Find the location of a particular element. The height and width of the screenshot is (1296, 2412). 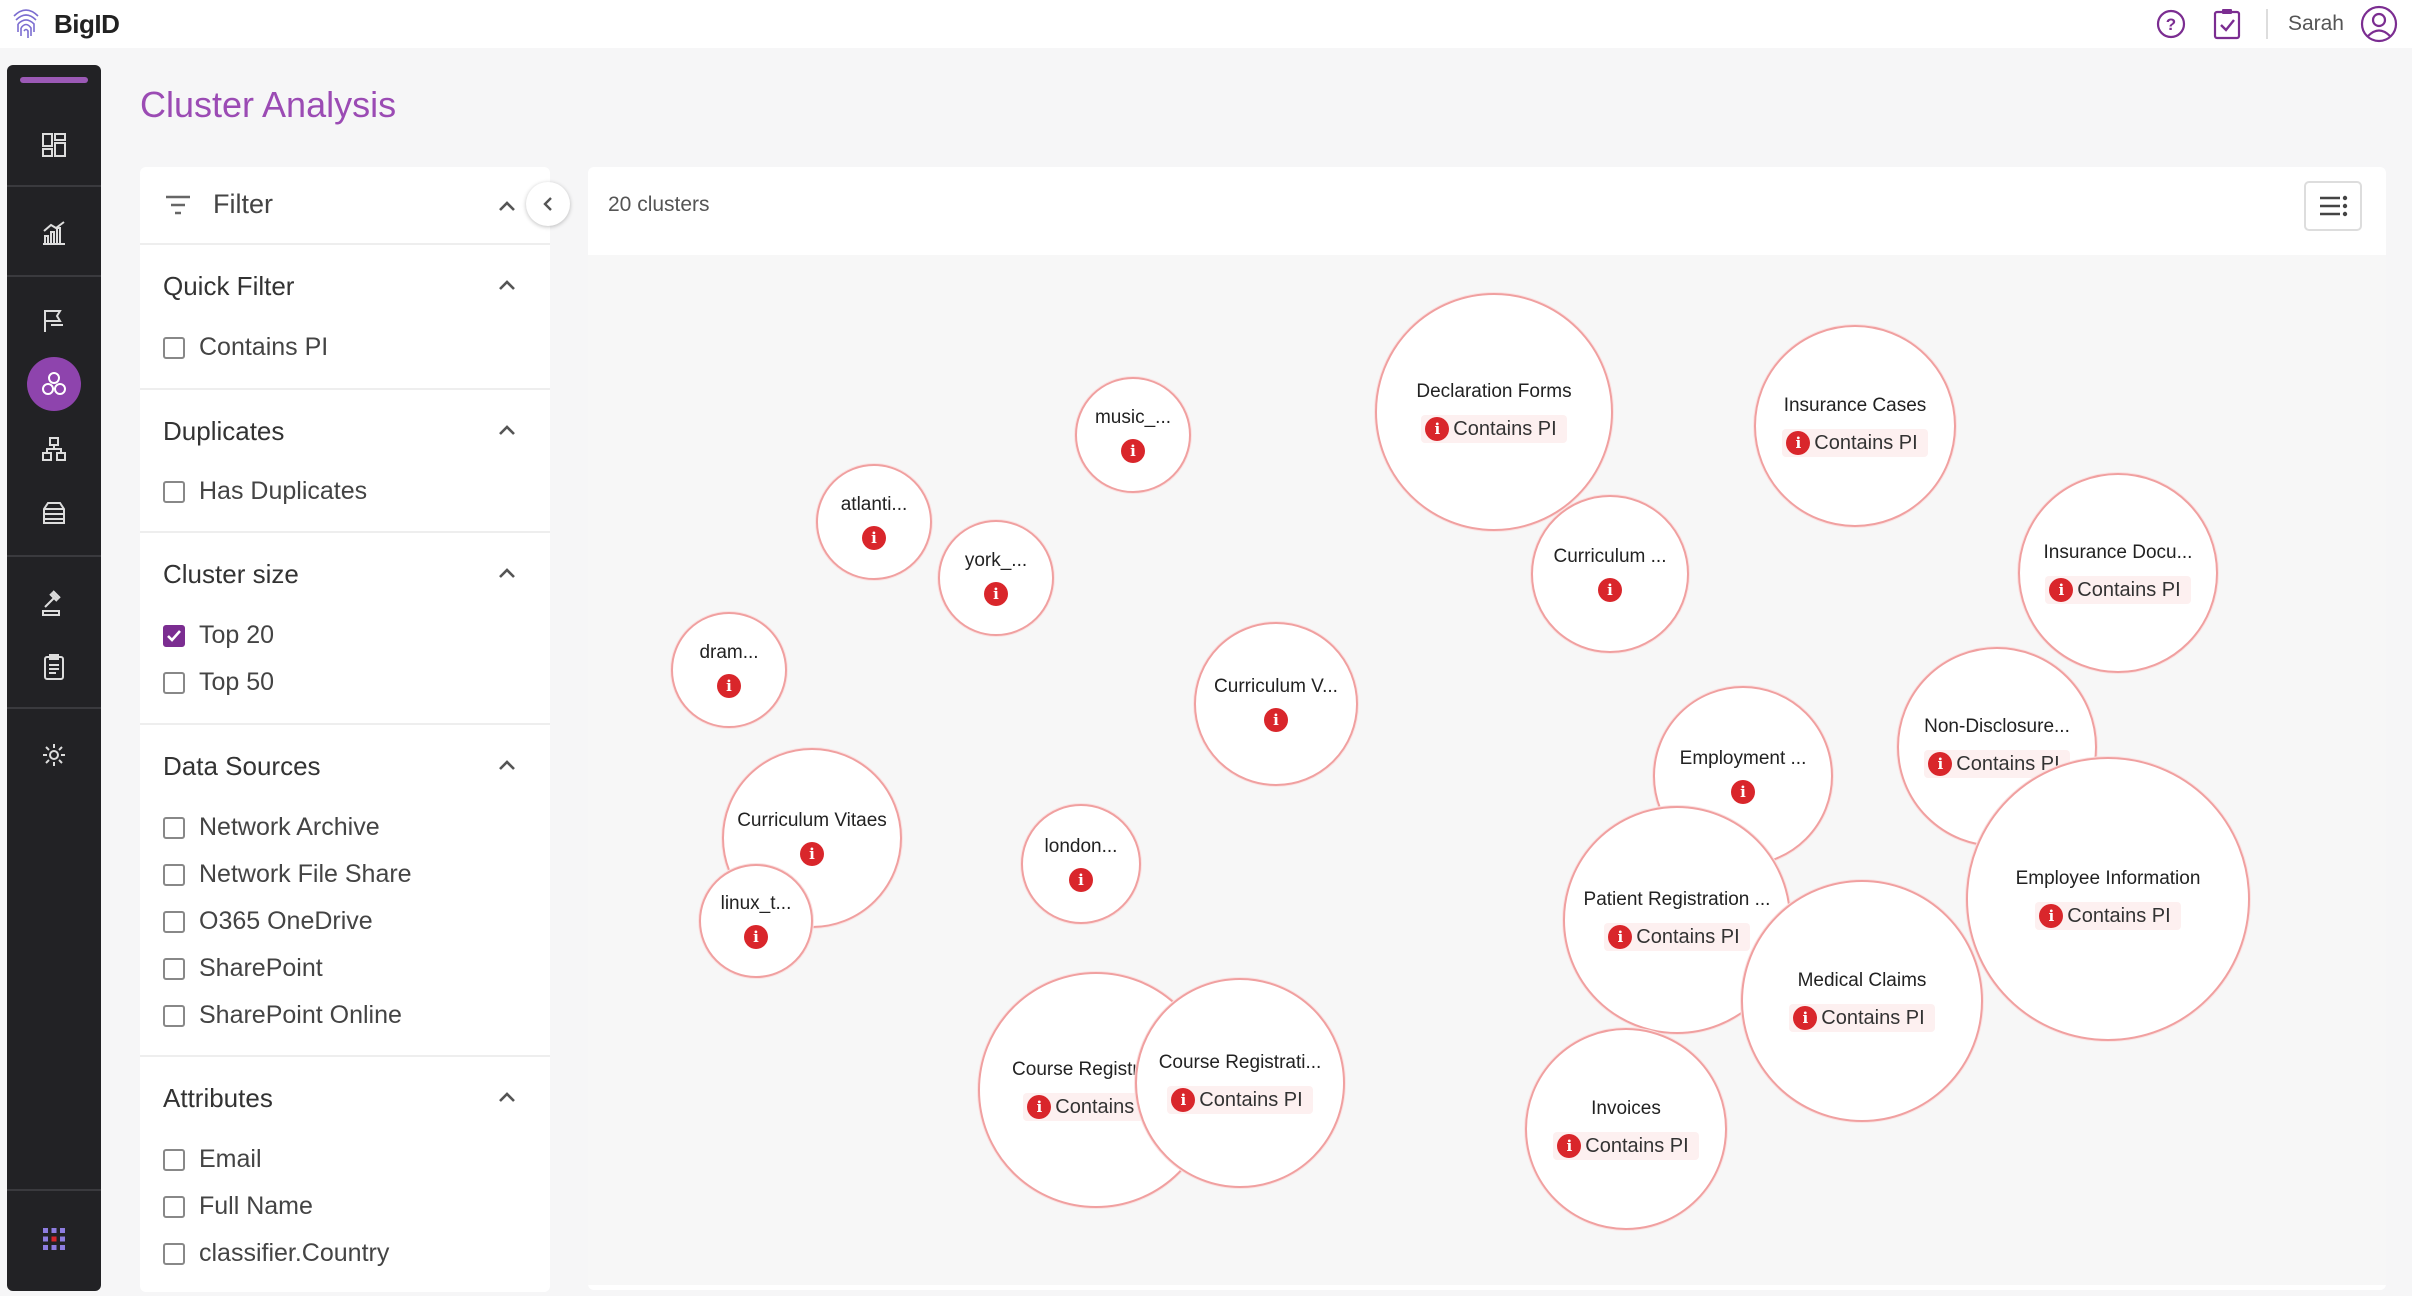

nav-accent-bar is located at coordinates (54, 80).